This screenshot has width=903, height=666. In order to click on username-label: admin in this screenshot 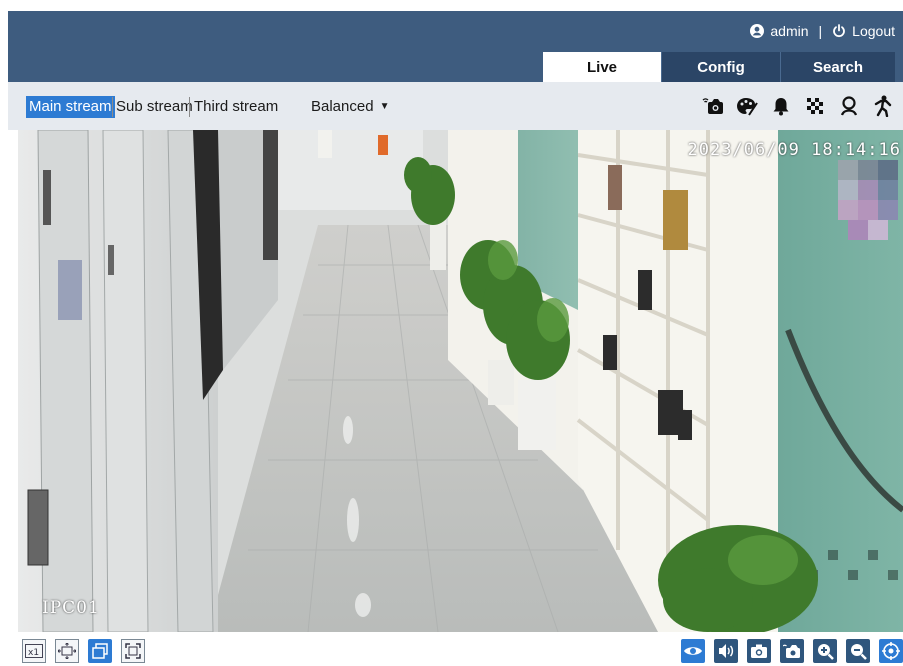, I will do `click(789, 31)`.